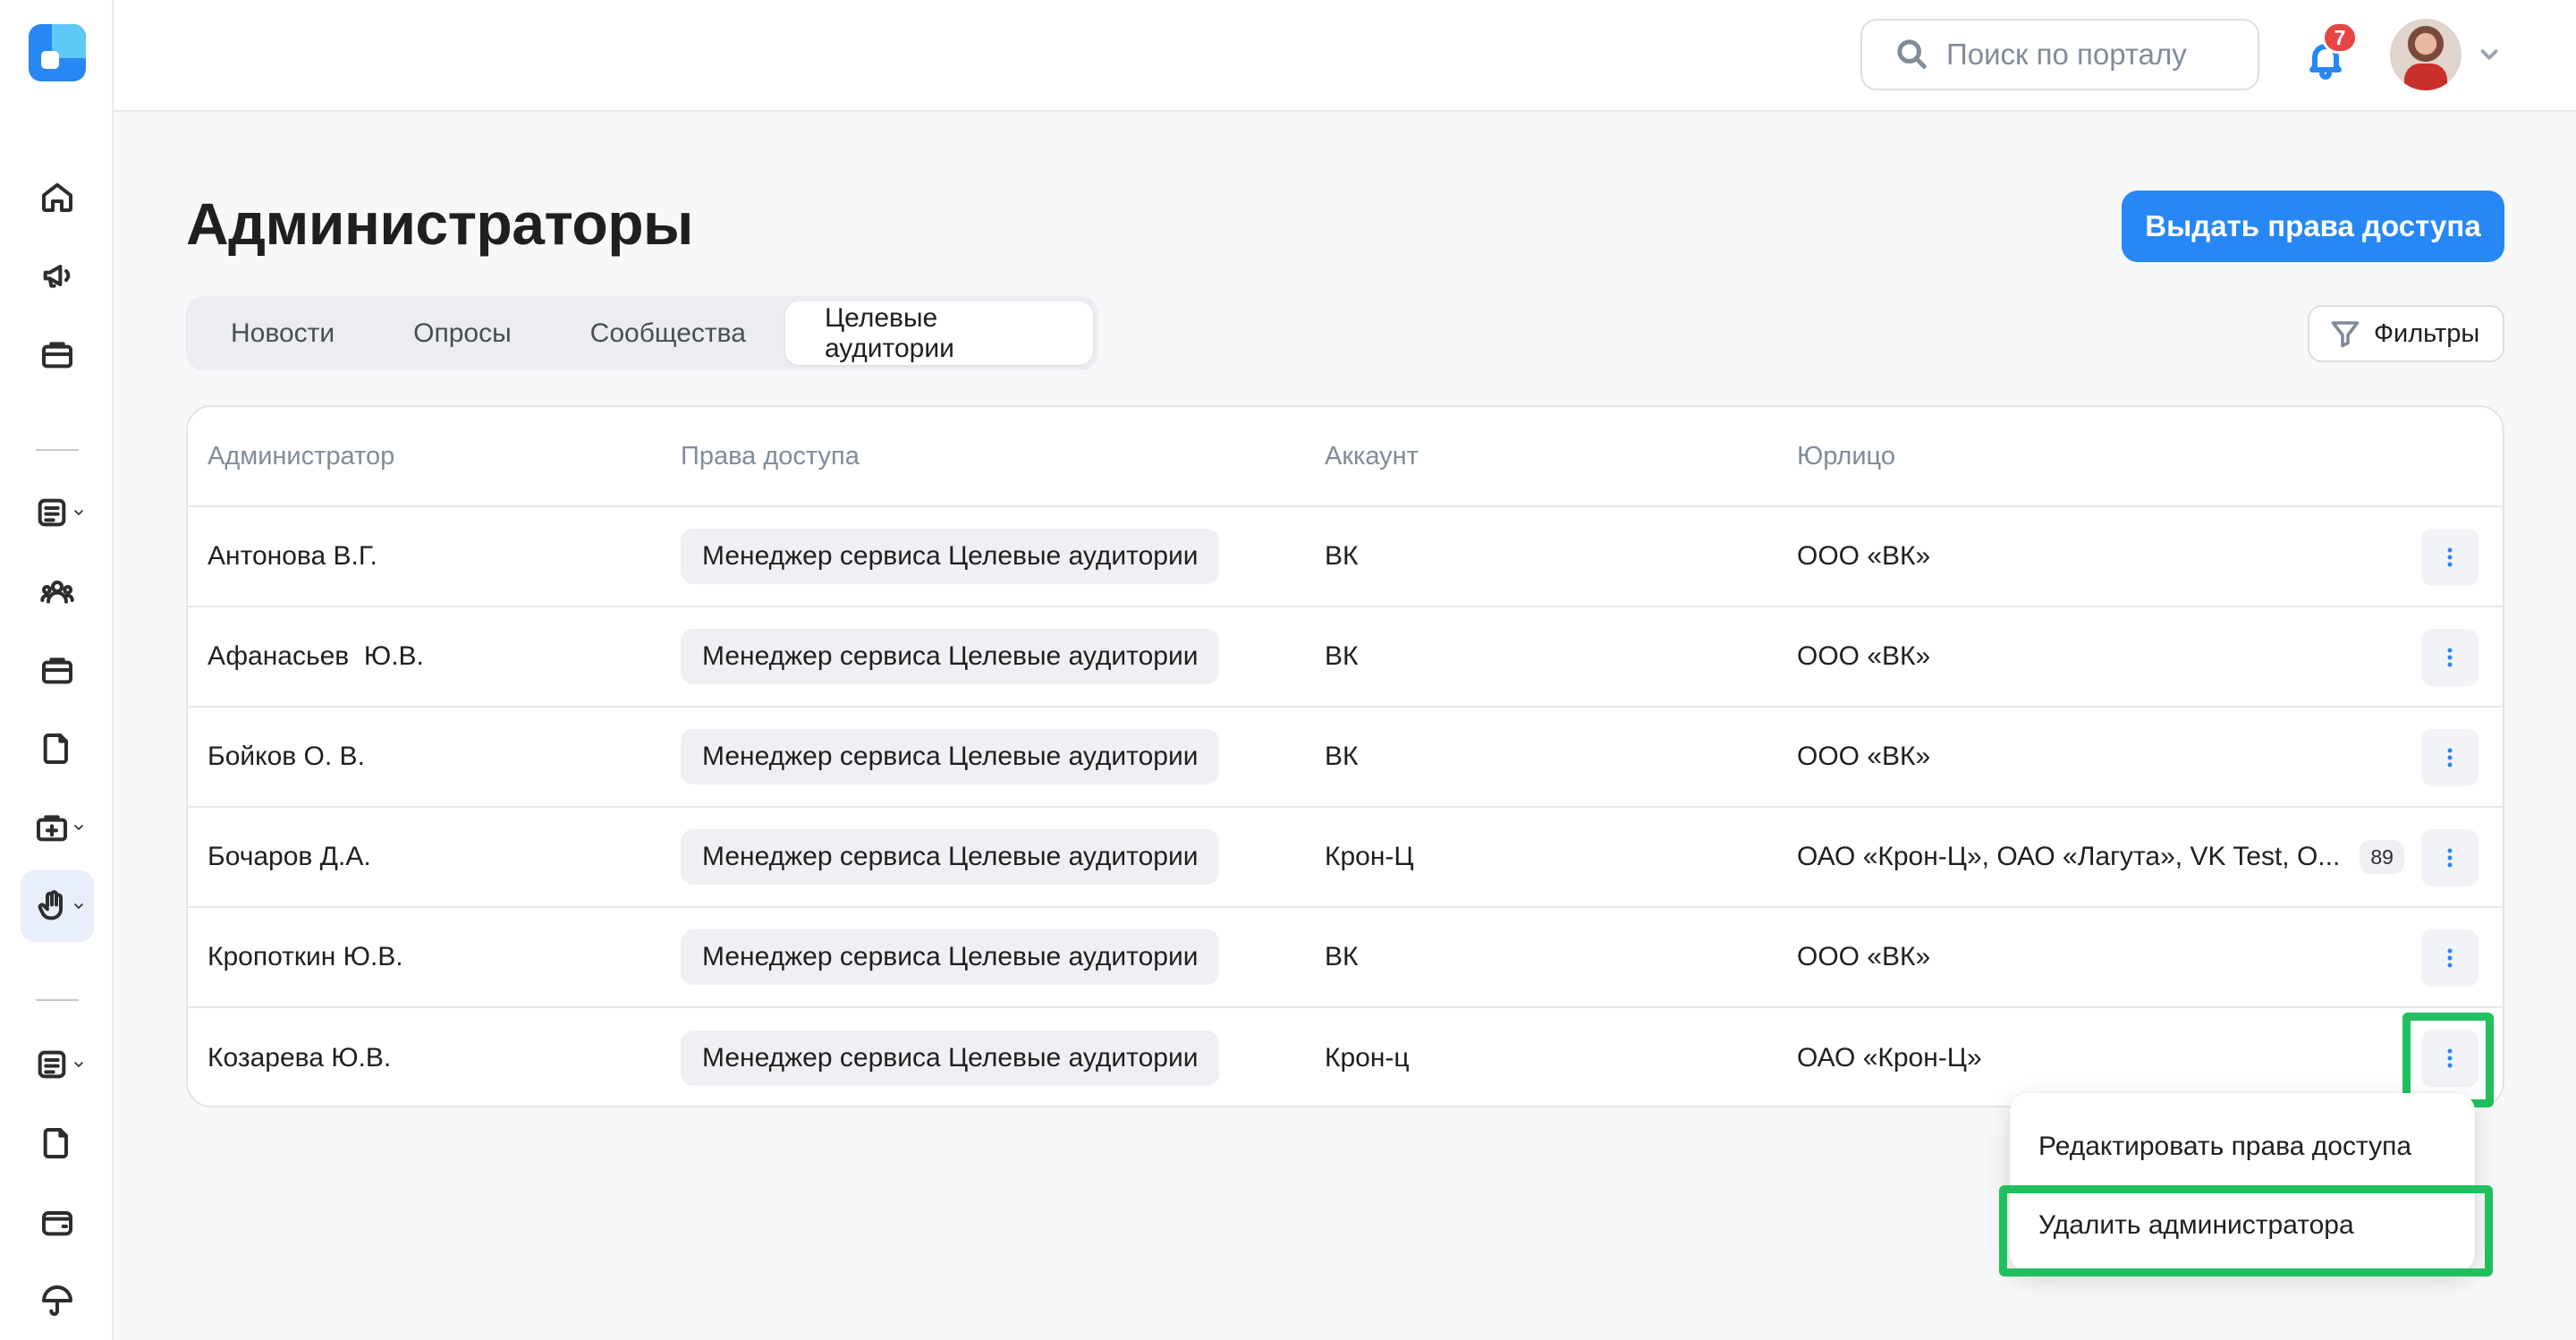 The height and width of the screenshot is (1340, 2576). I want to click on wallet-icon, so click(57, 1221).